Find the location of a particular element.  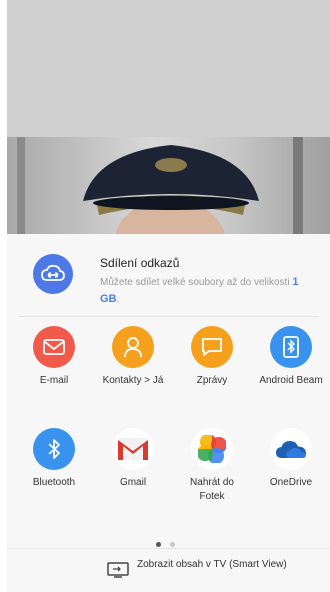

app-label: Bluetooth is located at coordinates (54, 482).